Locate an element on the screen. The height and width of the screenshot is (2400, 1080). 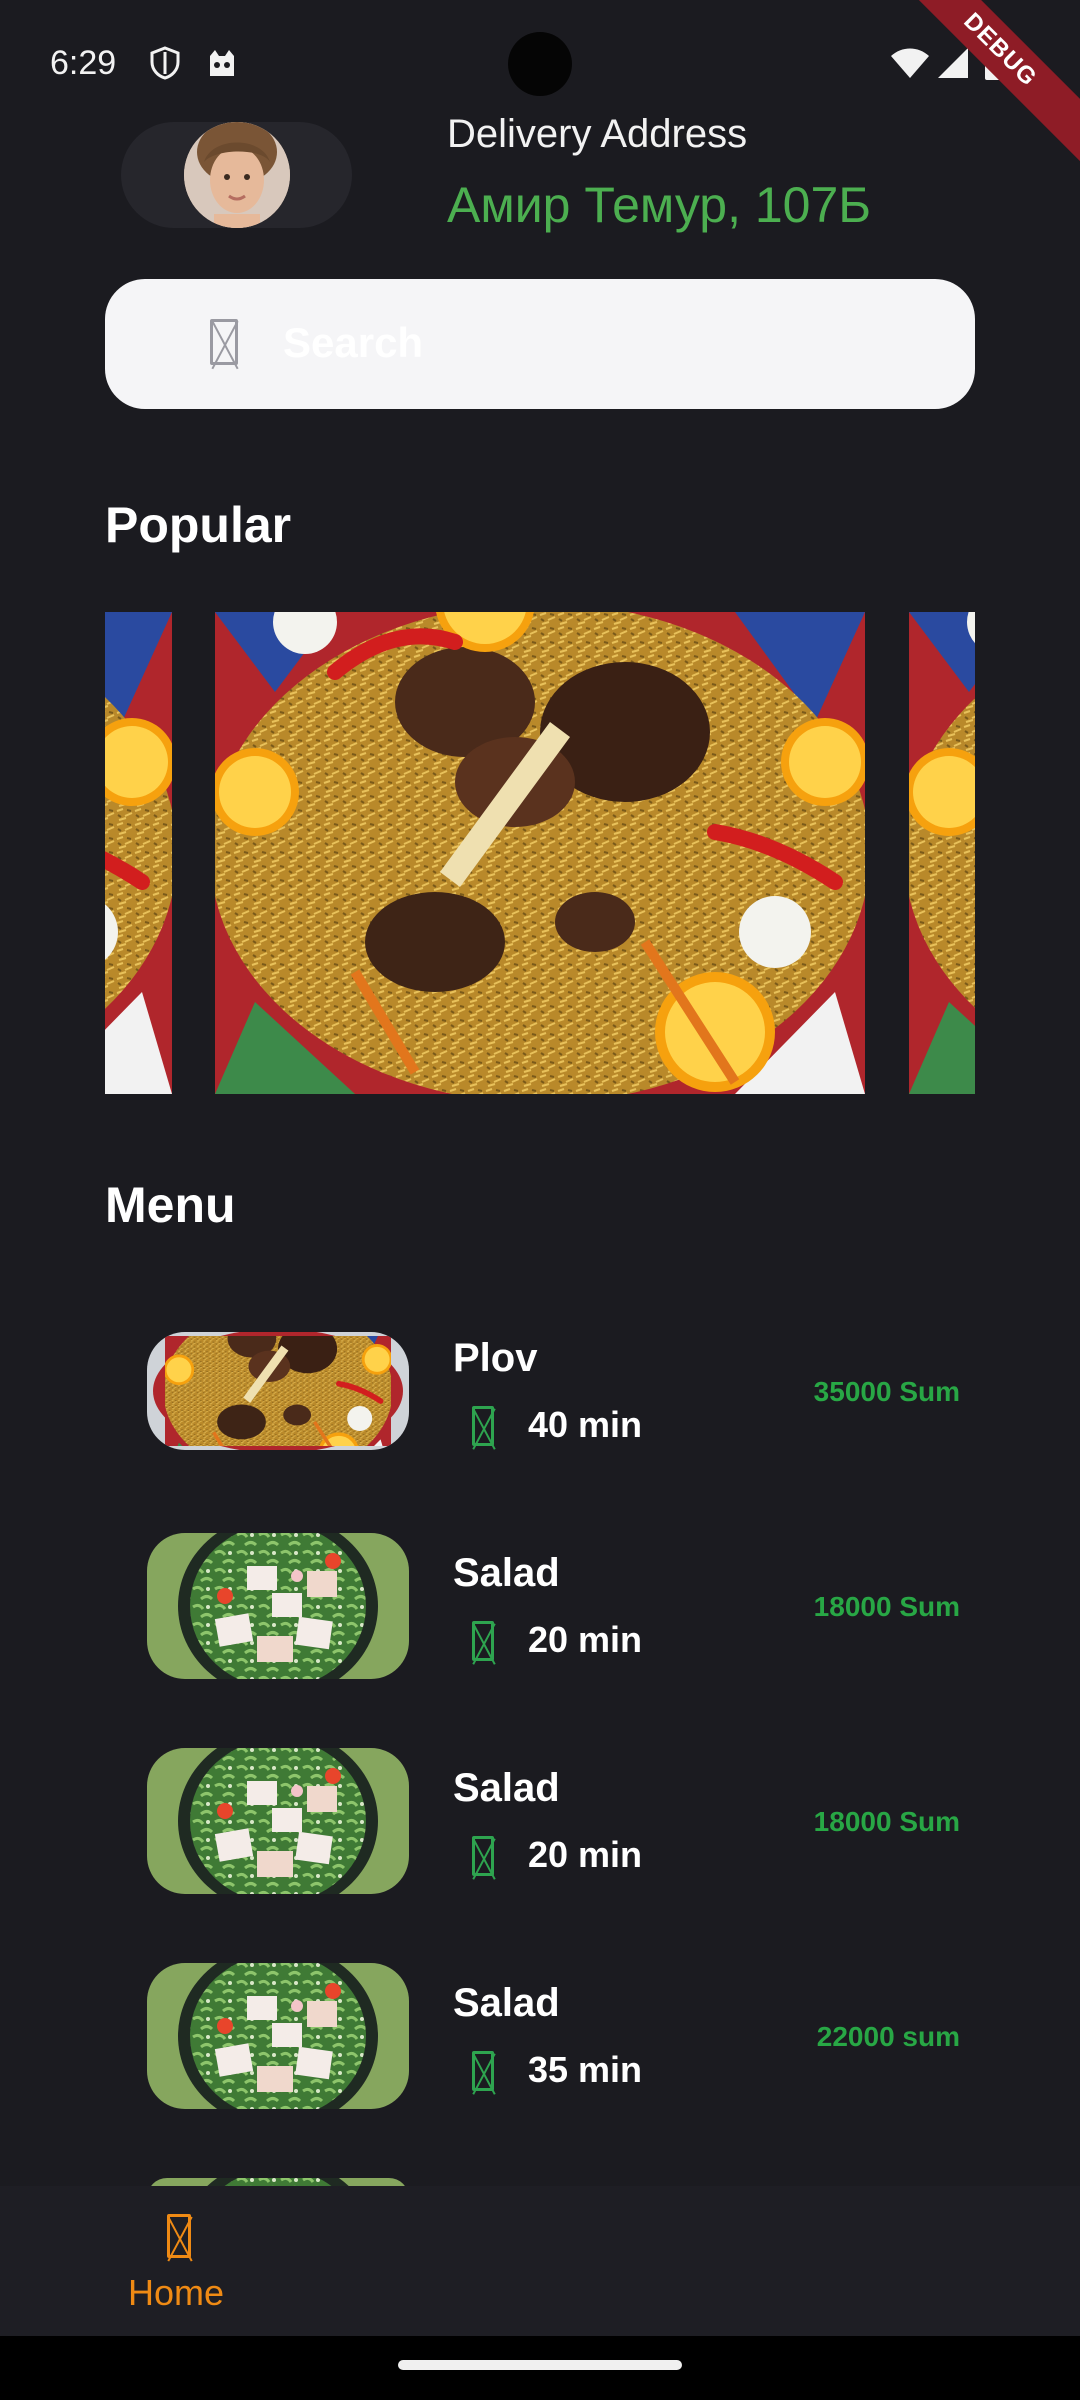
cat-face-icon is located at coordinates (222, 63).